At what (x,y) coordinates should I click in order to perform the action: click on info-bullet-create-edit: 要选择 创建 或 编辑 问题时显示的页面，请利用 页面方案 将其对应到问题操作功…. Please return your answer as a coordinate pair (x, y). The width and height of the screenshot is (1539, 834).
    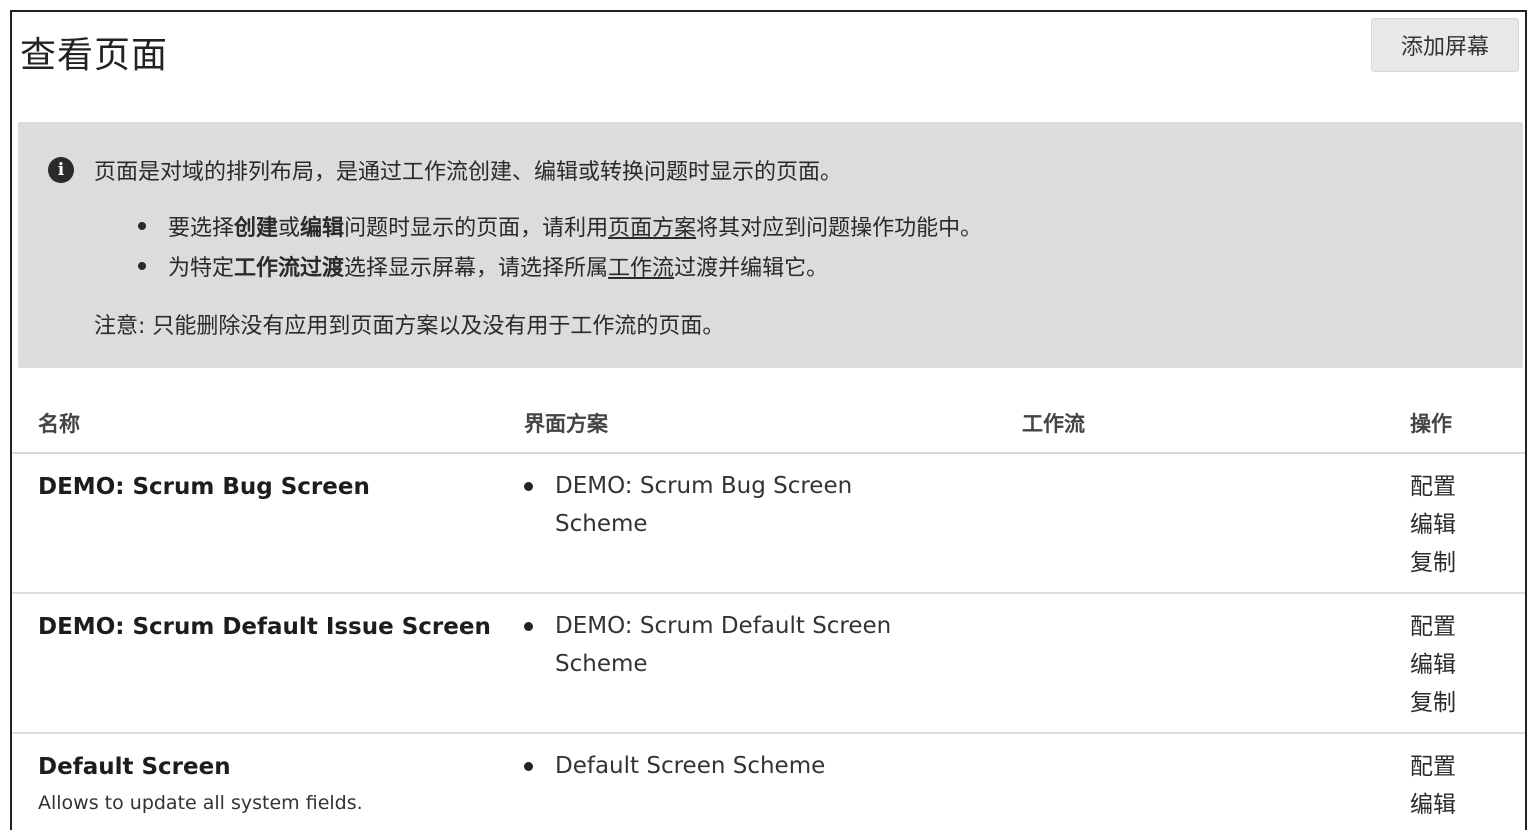
    Looking at the image, I should click on (560, 226).